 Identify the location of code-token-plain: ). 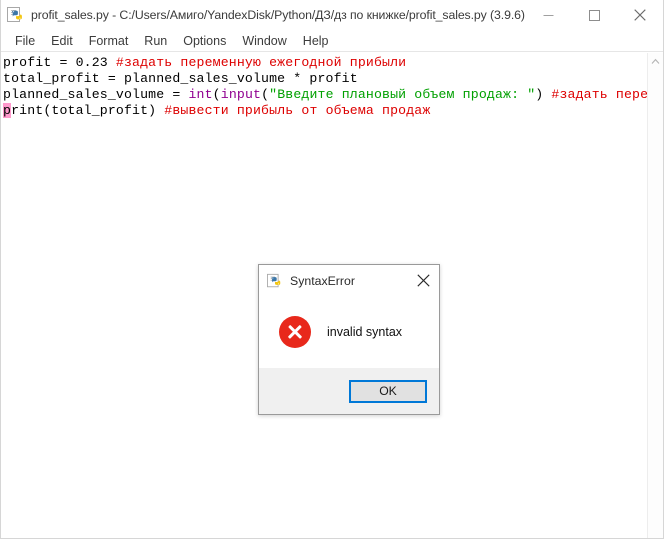
(543, 94).